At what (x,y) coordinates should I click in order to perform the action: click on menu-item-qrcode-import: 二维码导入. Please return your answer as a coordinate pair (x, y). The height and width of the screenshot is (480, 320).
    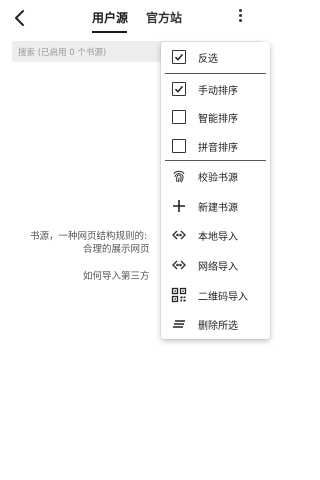
    Looking at the image, I should click on (215, 295).